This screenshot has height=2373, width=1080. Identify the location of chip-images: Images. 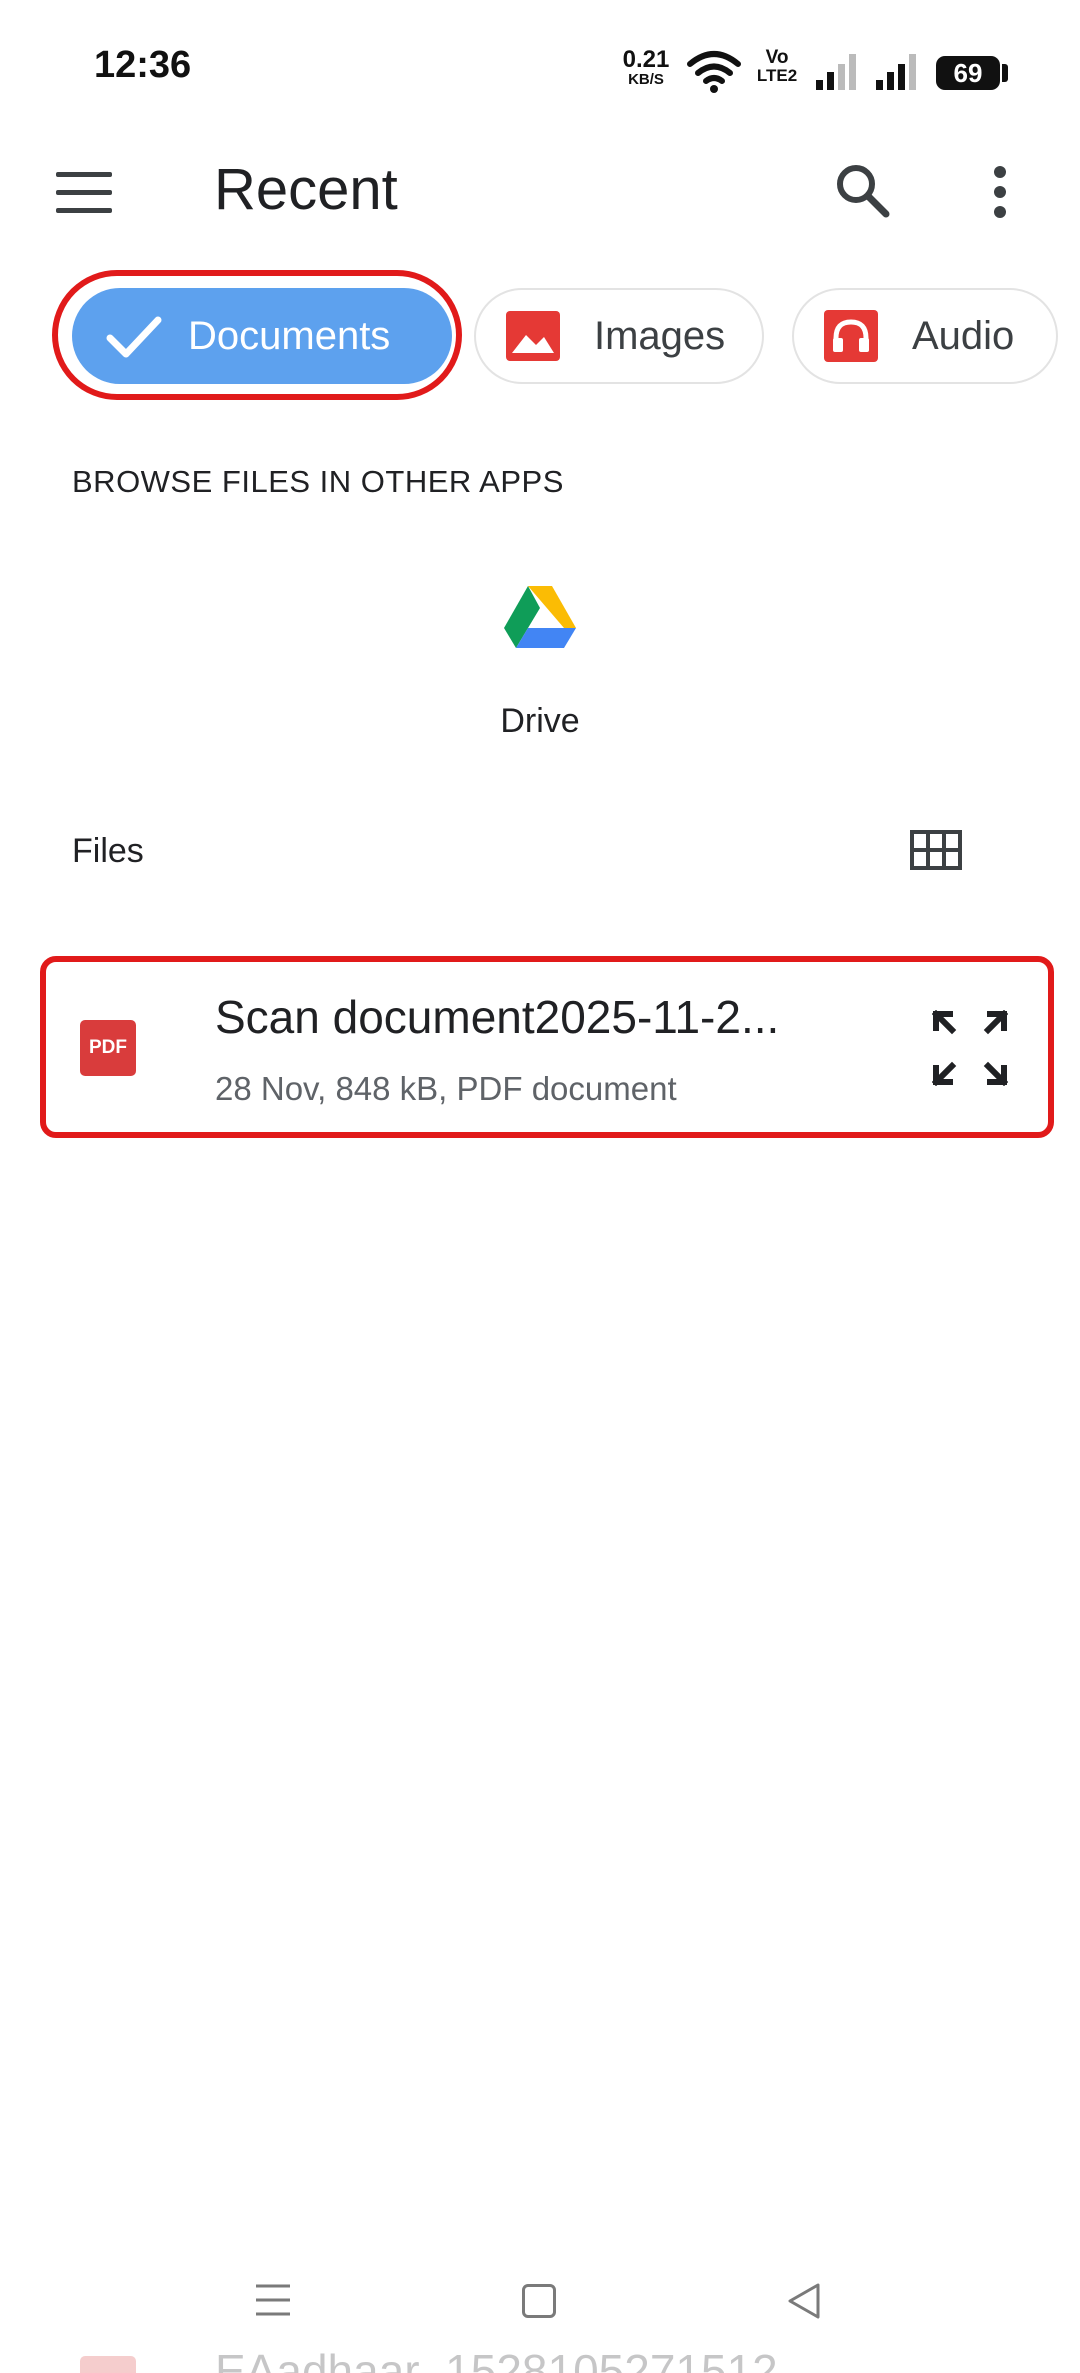
(619, 336).